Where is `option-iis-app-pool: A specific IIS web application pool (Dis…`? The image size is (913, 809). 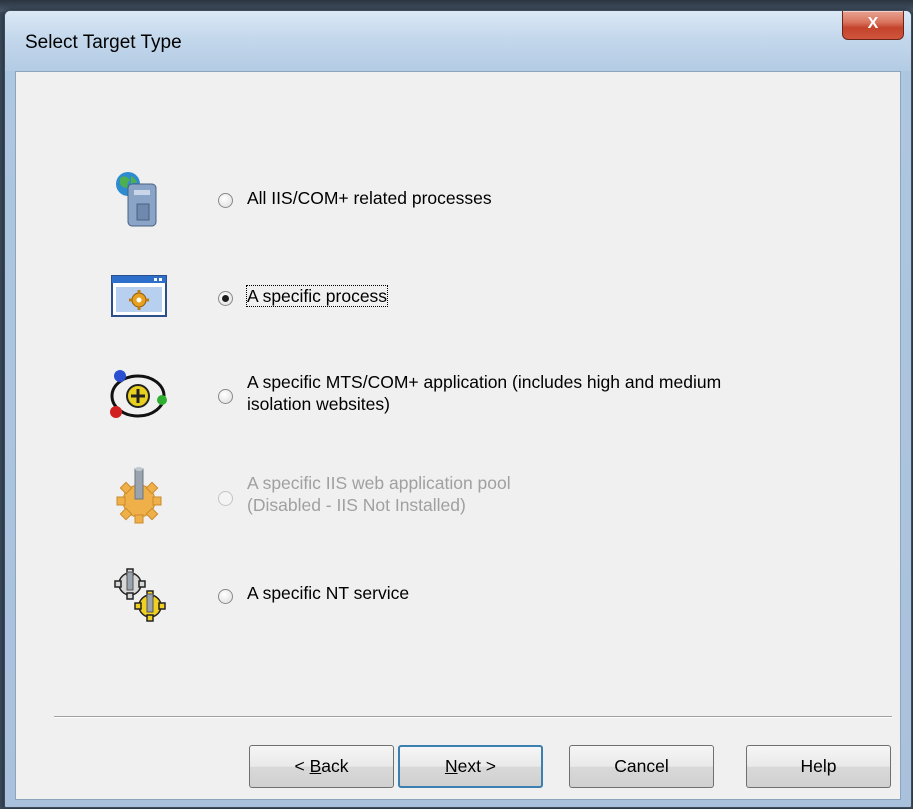
option-iis-app-pool: A specific IIS web application pool (Dis… is located at coordinates (458, 494).